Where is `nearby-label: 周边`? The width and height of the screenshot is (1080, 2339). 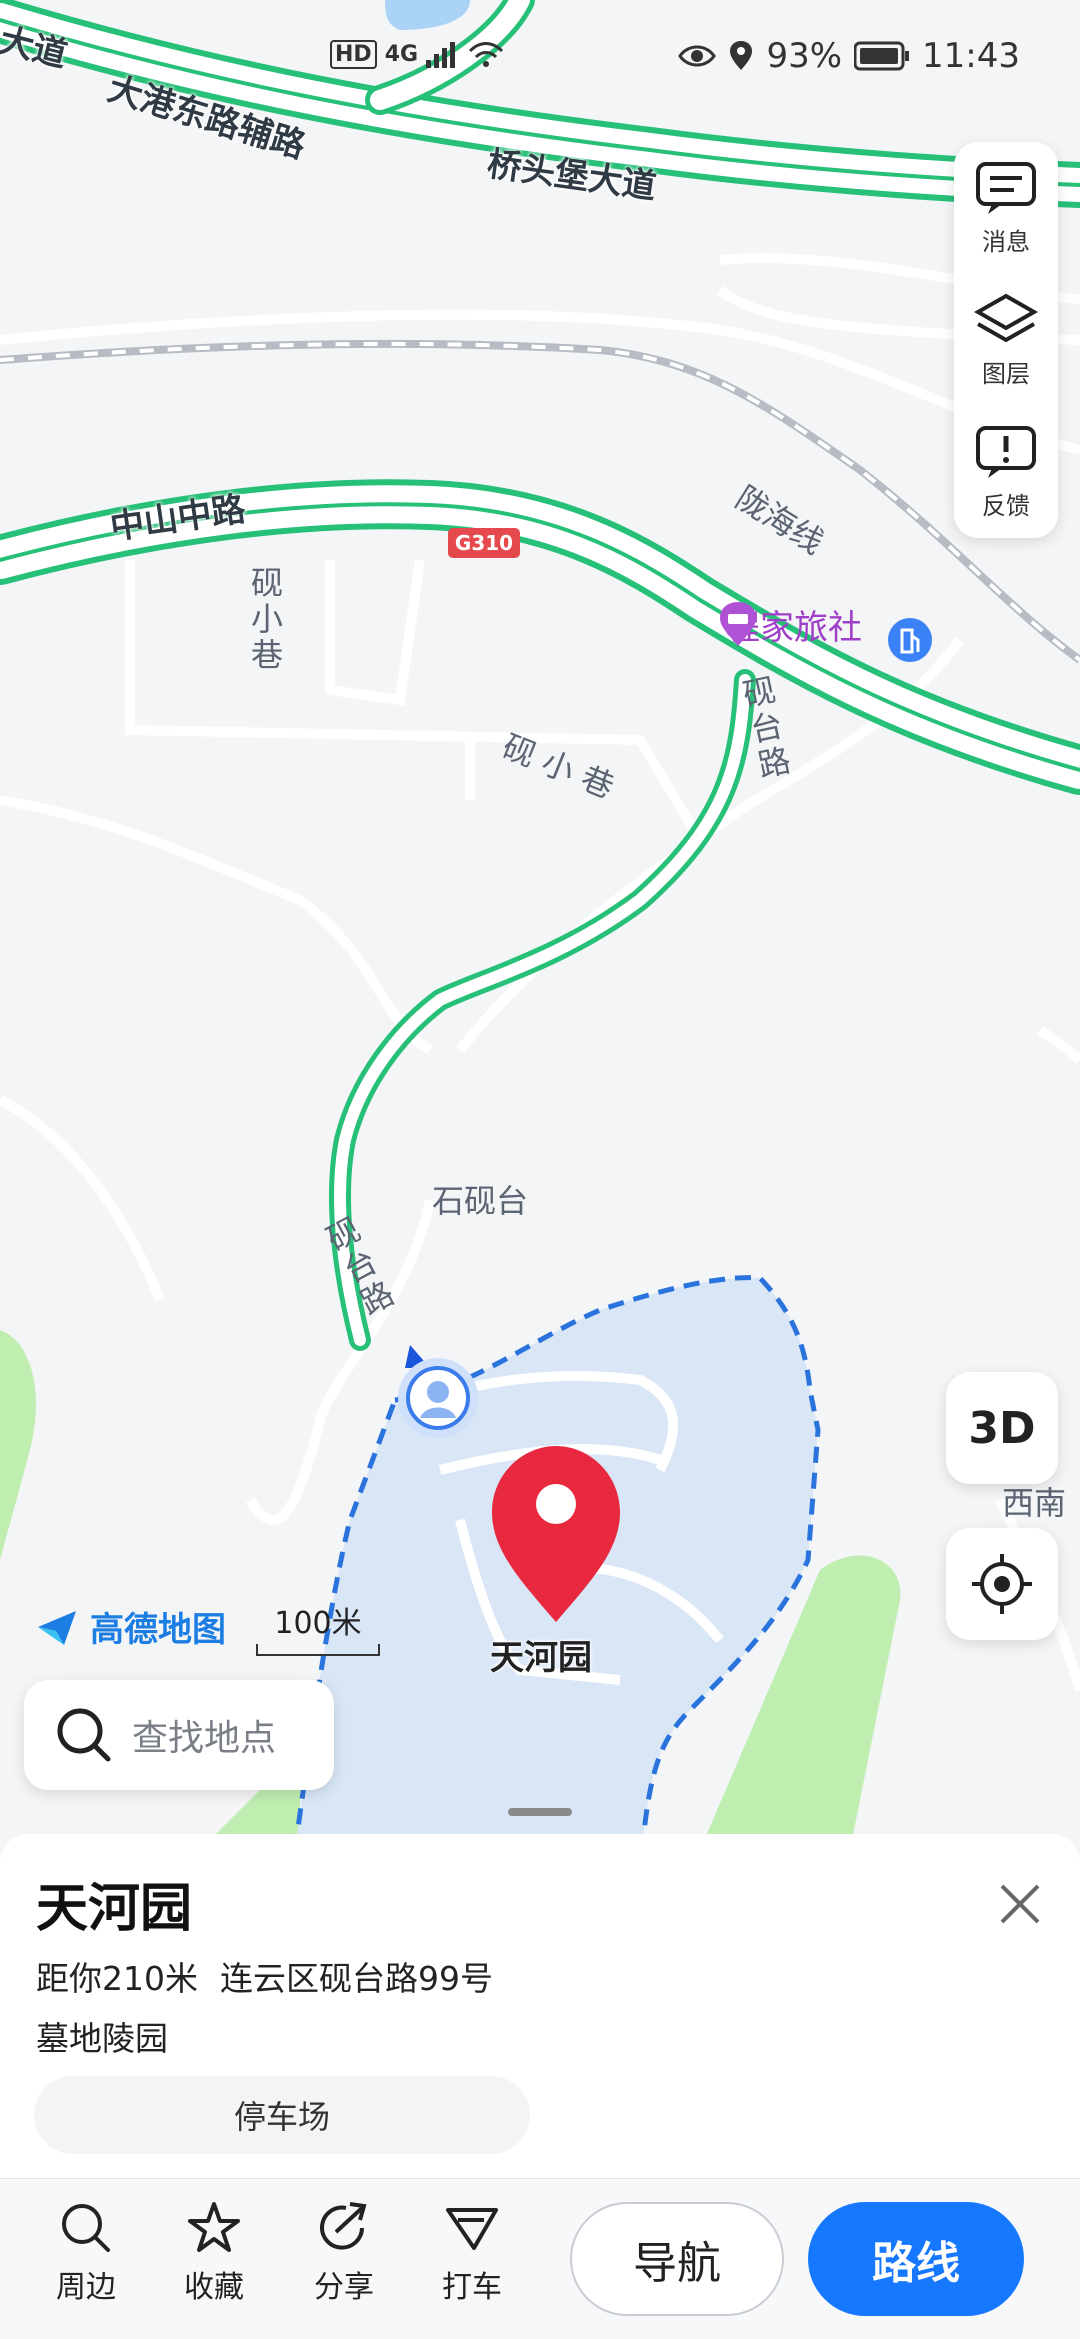
nearby-label: 周边 is located at coordinates (86, 2287).